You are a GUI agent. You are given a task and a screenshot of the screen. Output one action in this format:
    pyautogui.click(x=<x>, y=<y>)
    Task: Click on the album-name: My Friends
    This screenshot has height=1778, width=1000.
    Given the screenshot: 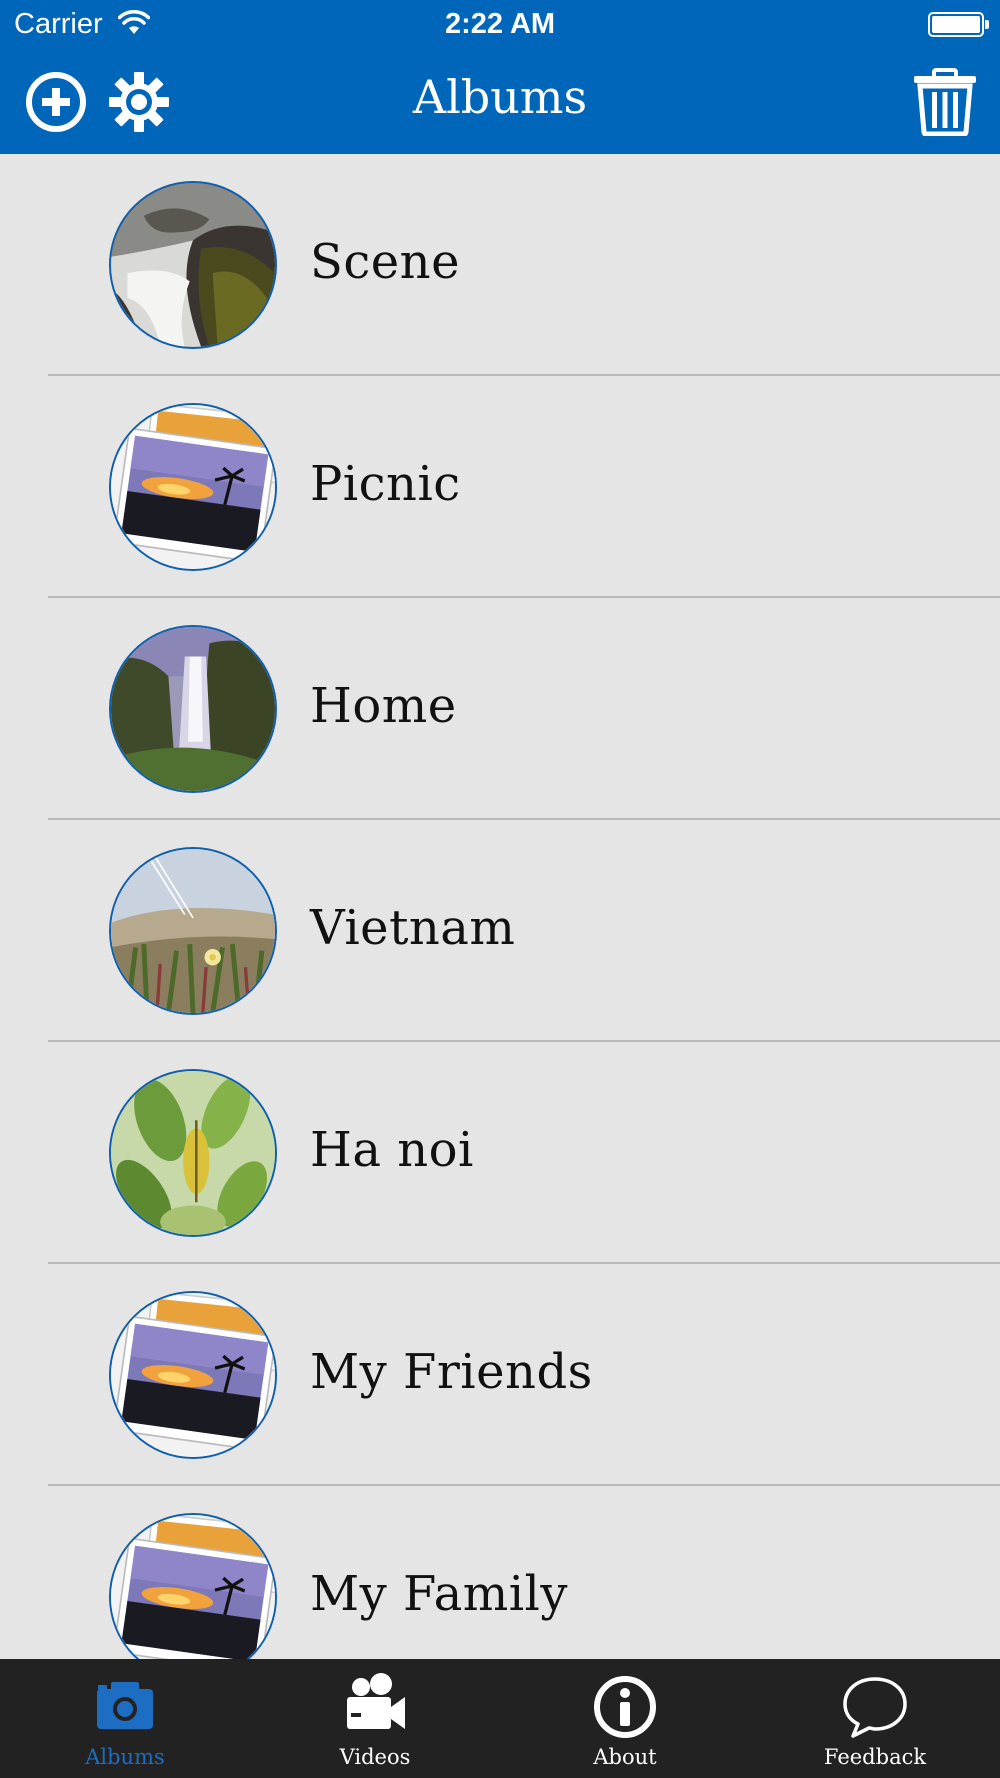 What is the action you would take?
    pyautogui.click(x=451, y=1372)
    